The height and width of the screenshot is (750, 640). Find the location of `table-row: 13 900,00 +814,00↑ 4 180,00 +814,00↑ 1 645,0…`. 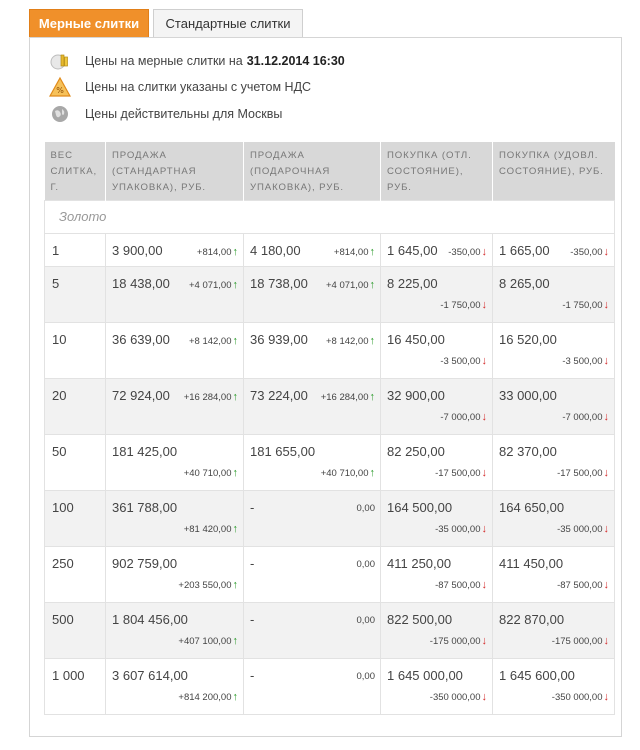

table-row: 13 900,00 +814,00↑ 4 180,00 +814,00↑ 1 645,0… is located at coordinates (329, 250).